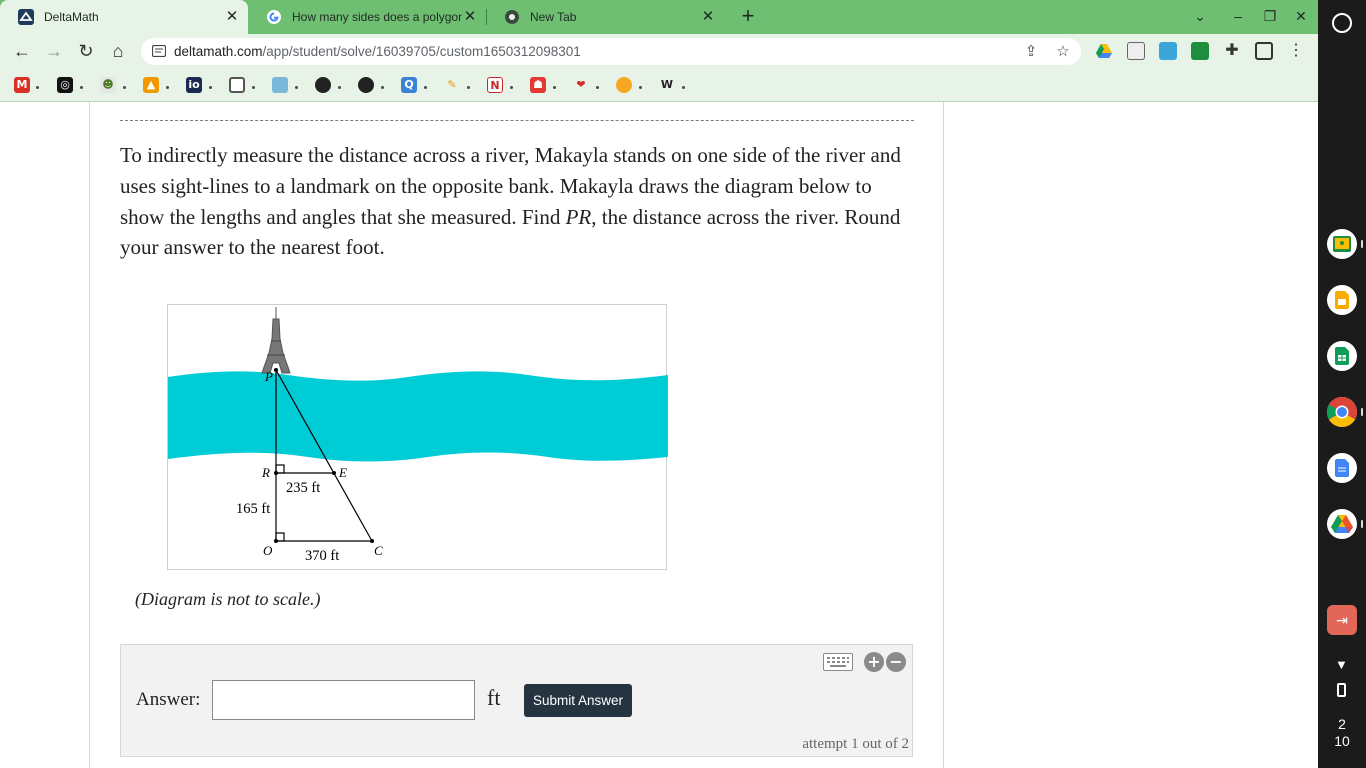 This screenshot has width=1366, height=768. I want to click on answer-label: Answer:, so click(168, 699).